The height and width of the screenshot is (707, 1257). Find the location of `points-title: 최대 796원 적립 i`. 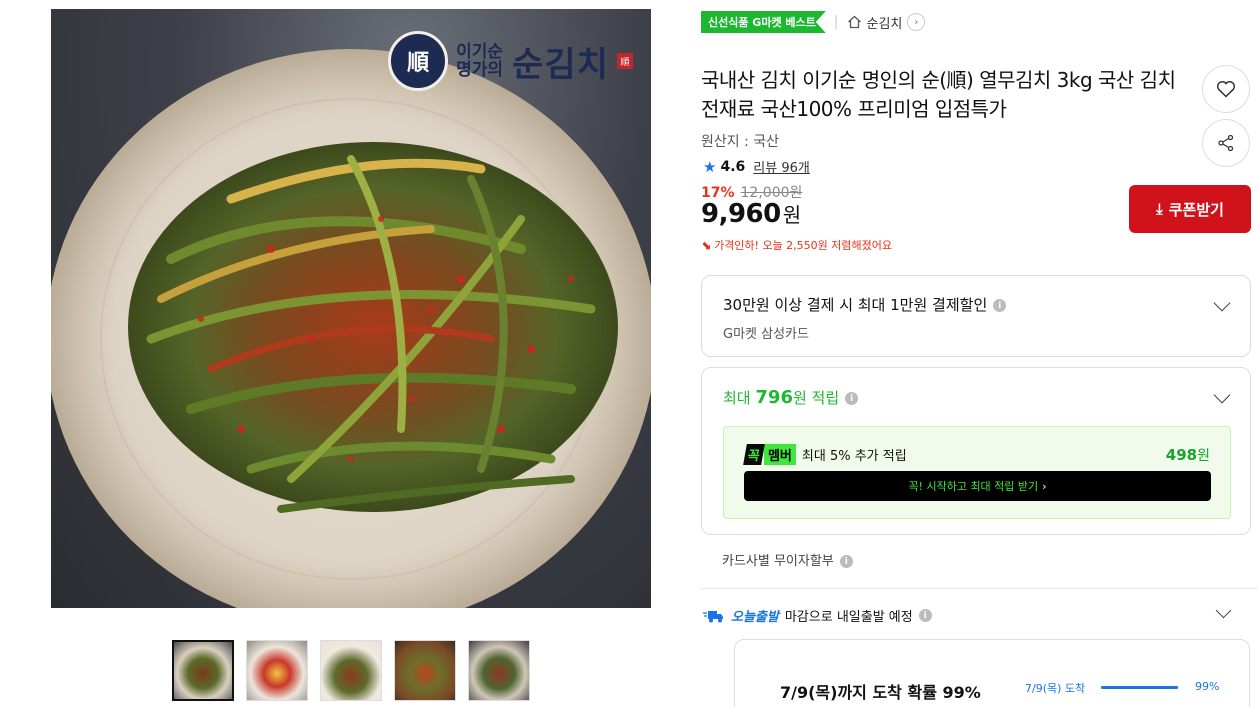

points-title: 최대 796원 적립 i is located at coordinates (791, 397).